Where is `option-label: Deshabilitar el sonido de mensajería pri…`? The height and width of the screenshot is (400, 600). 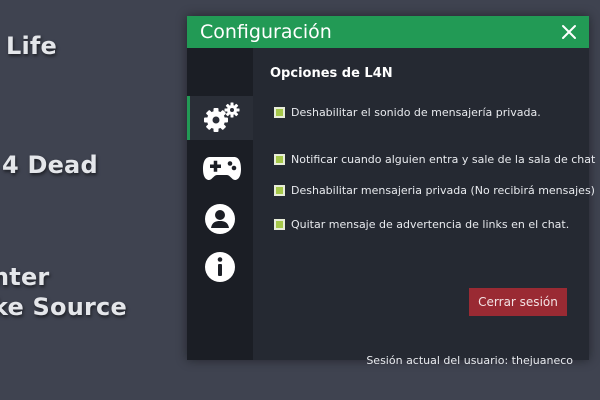
option-label: Deshabilitar el sonido de mensajería pri… is located at coordinates (416, 112).